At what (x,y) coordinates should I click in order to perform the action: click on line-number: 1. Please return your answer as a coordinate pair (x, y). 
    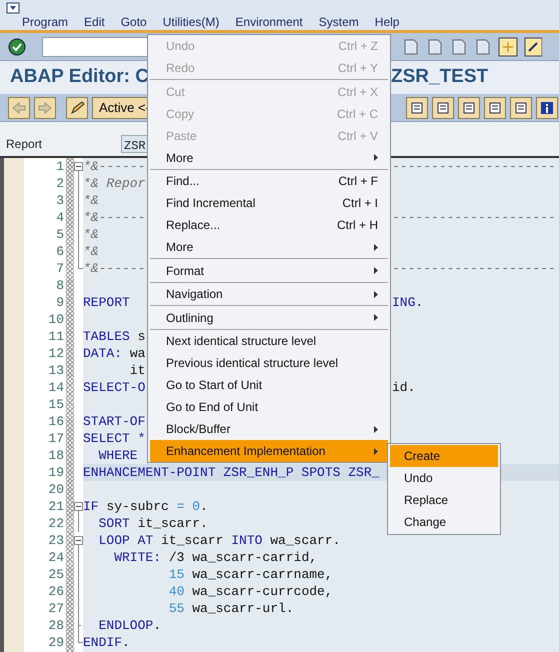
    Looking at the image, I should click on (60, 166).